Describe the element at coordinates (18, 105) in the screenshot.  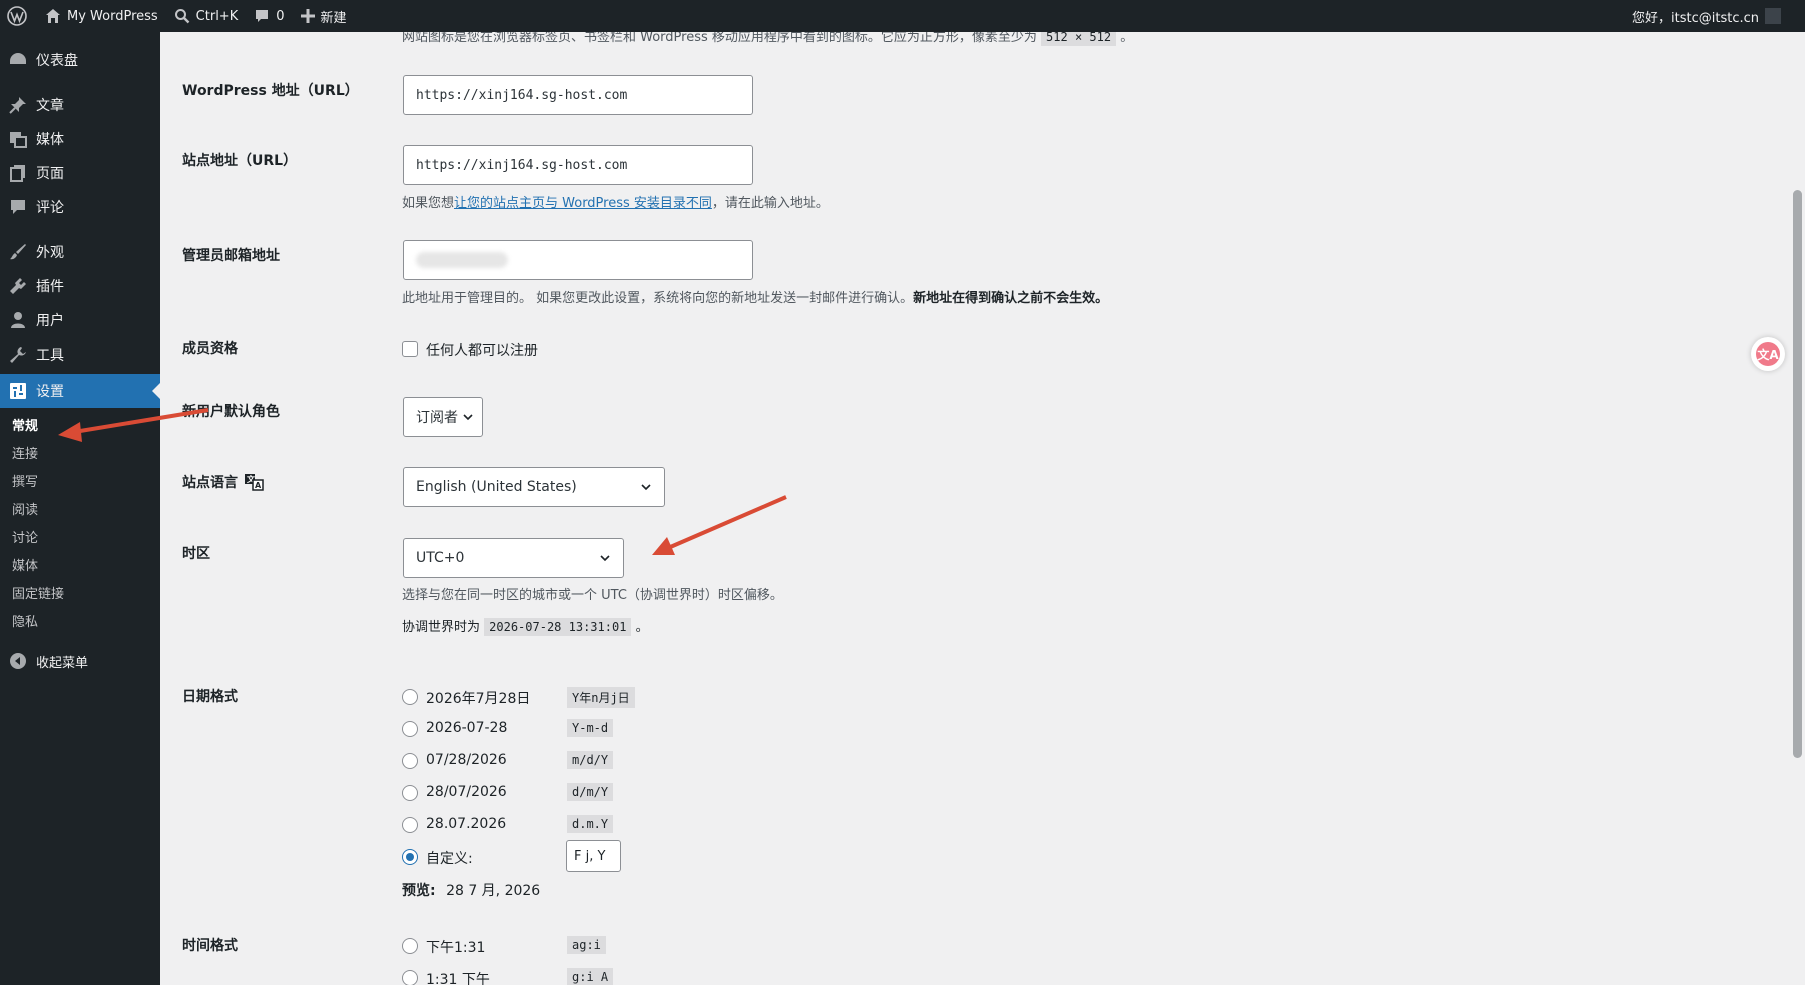
I see `pin-icon` at that location.